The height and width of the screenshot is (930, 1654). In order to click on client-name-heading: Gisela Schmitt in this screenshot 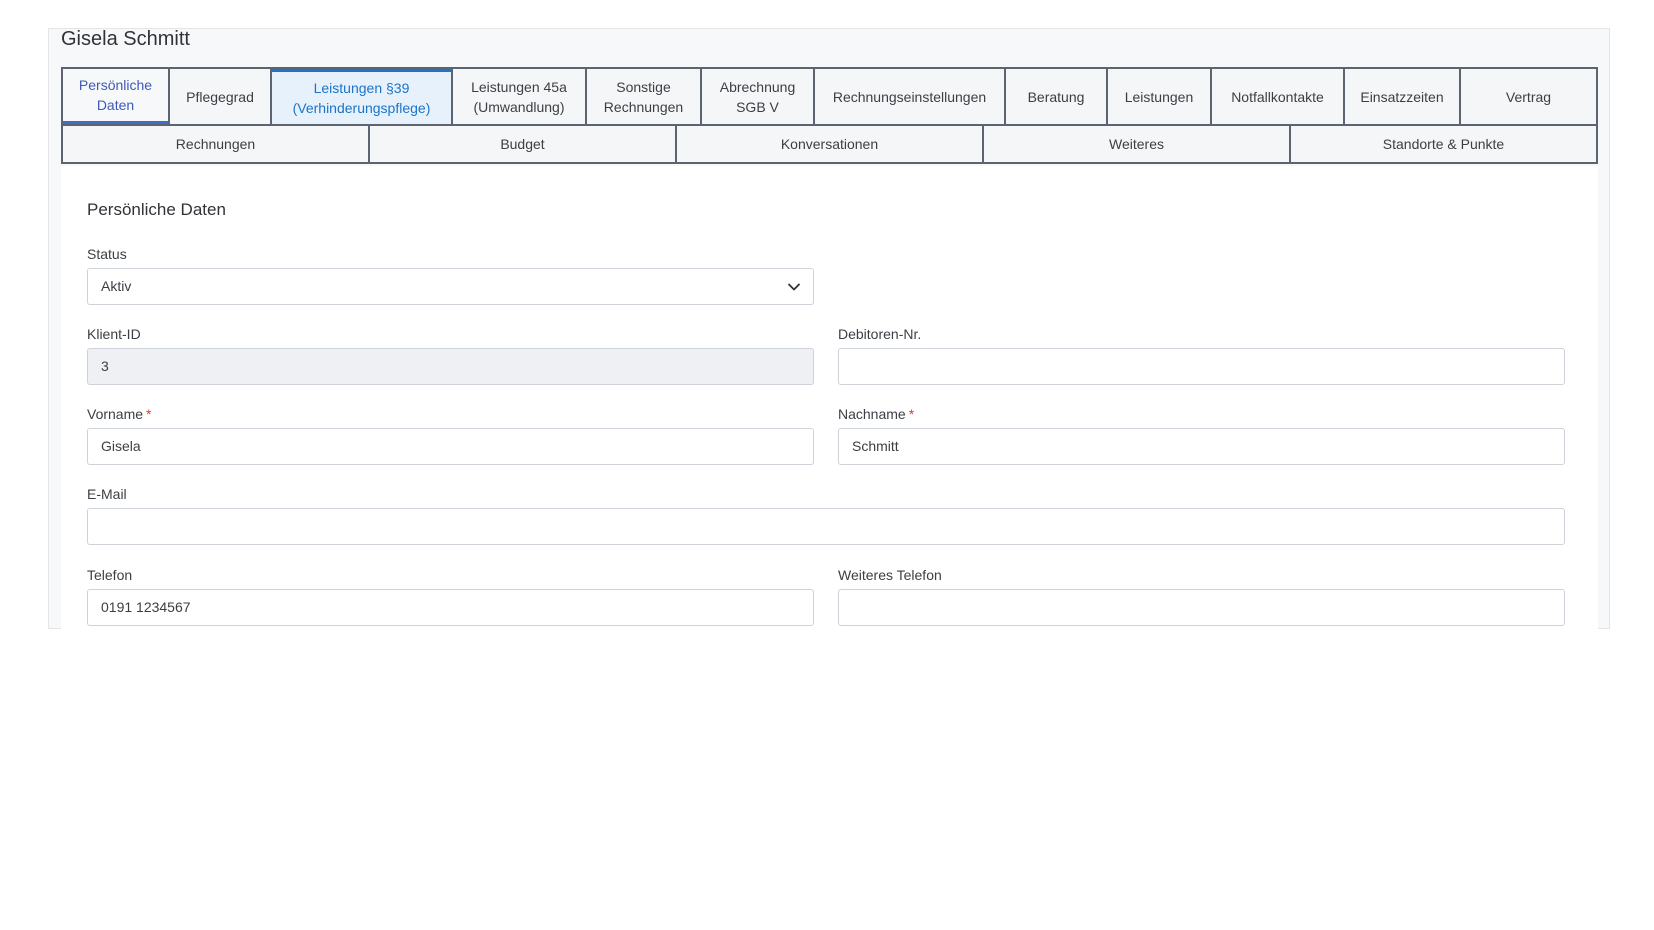, I will do `click(125, 39)`.